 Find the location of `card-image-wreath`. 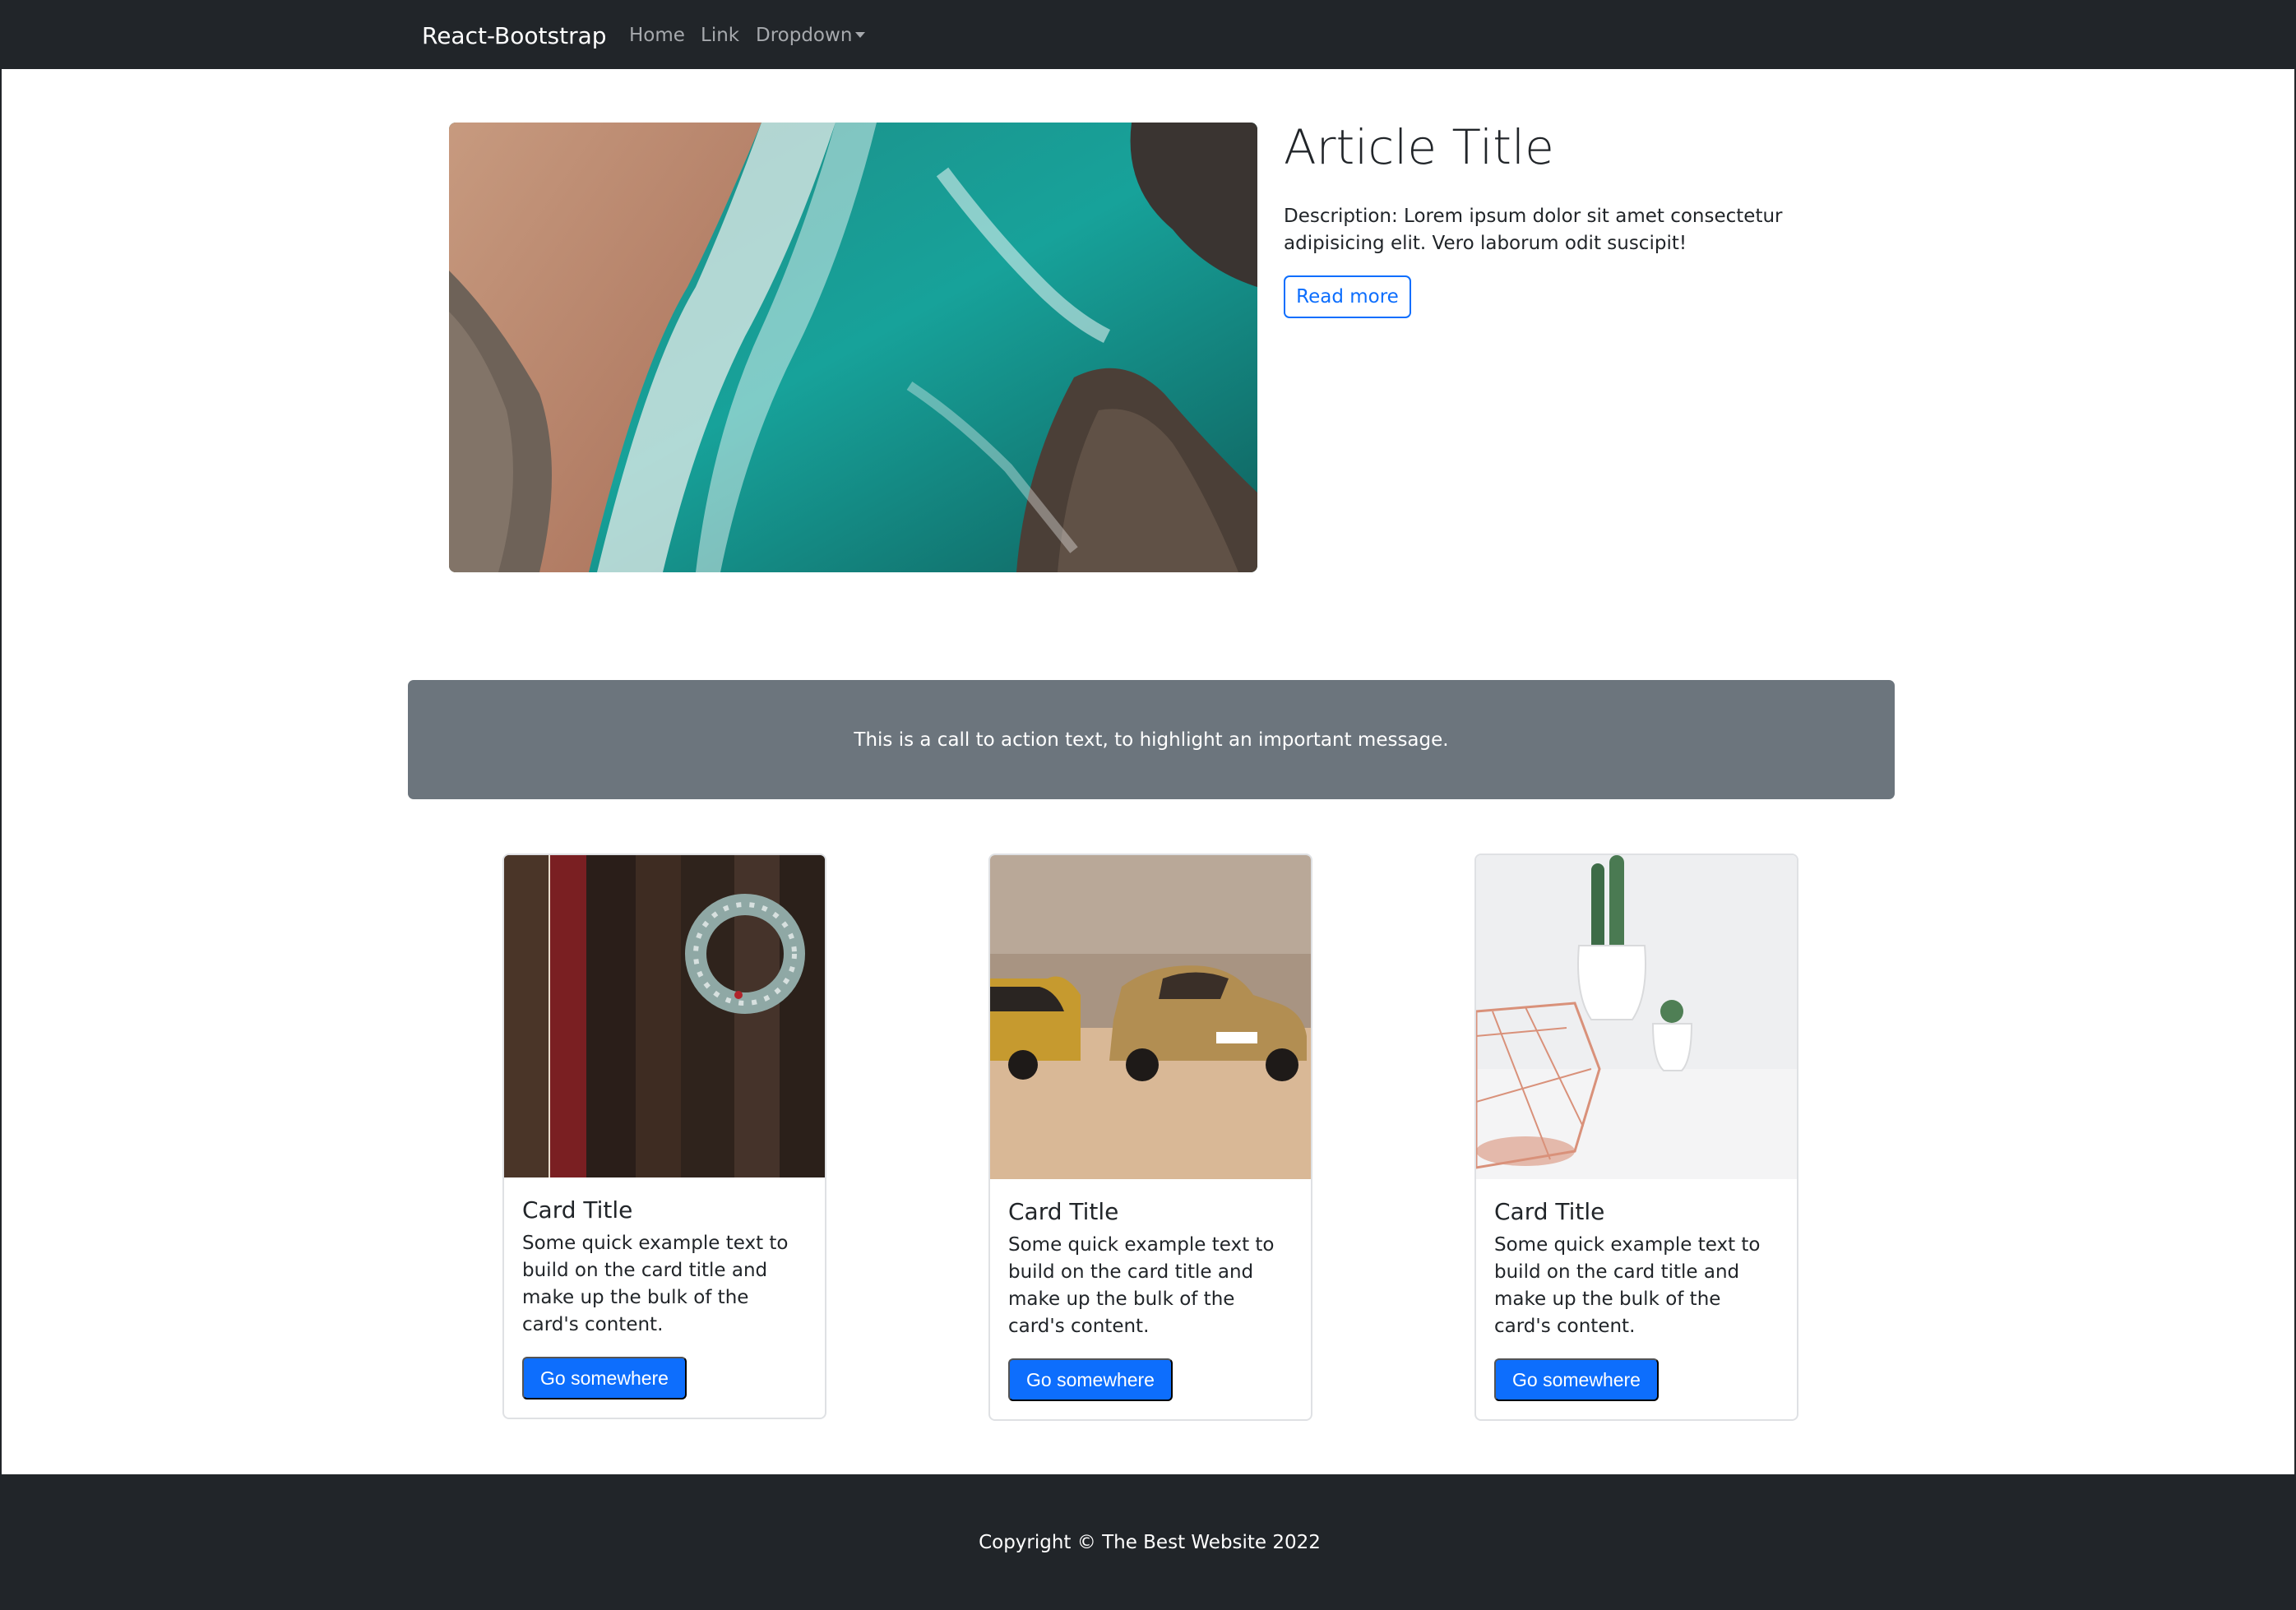

card-image-wreath is located at coordinates (664, 1016).